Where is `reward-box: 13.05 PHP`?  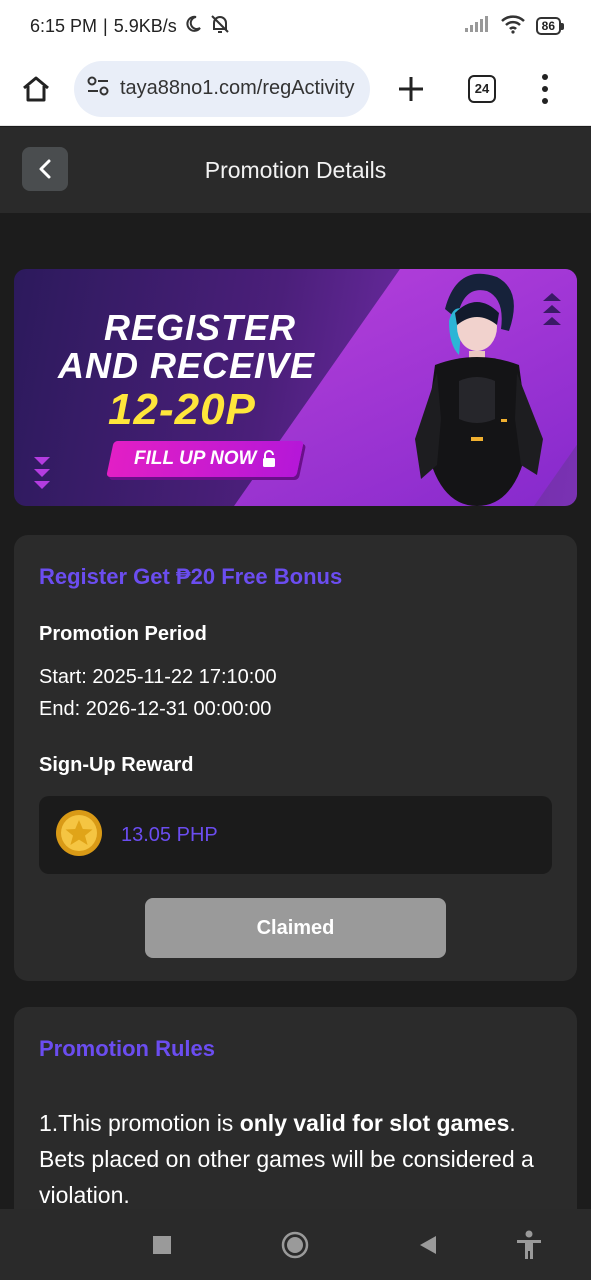 reward-box: 13.05 PHP is located at coordinates (295, 835).